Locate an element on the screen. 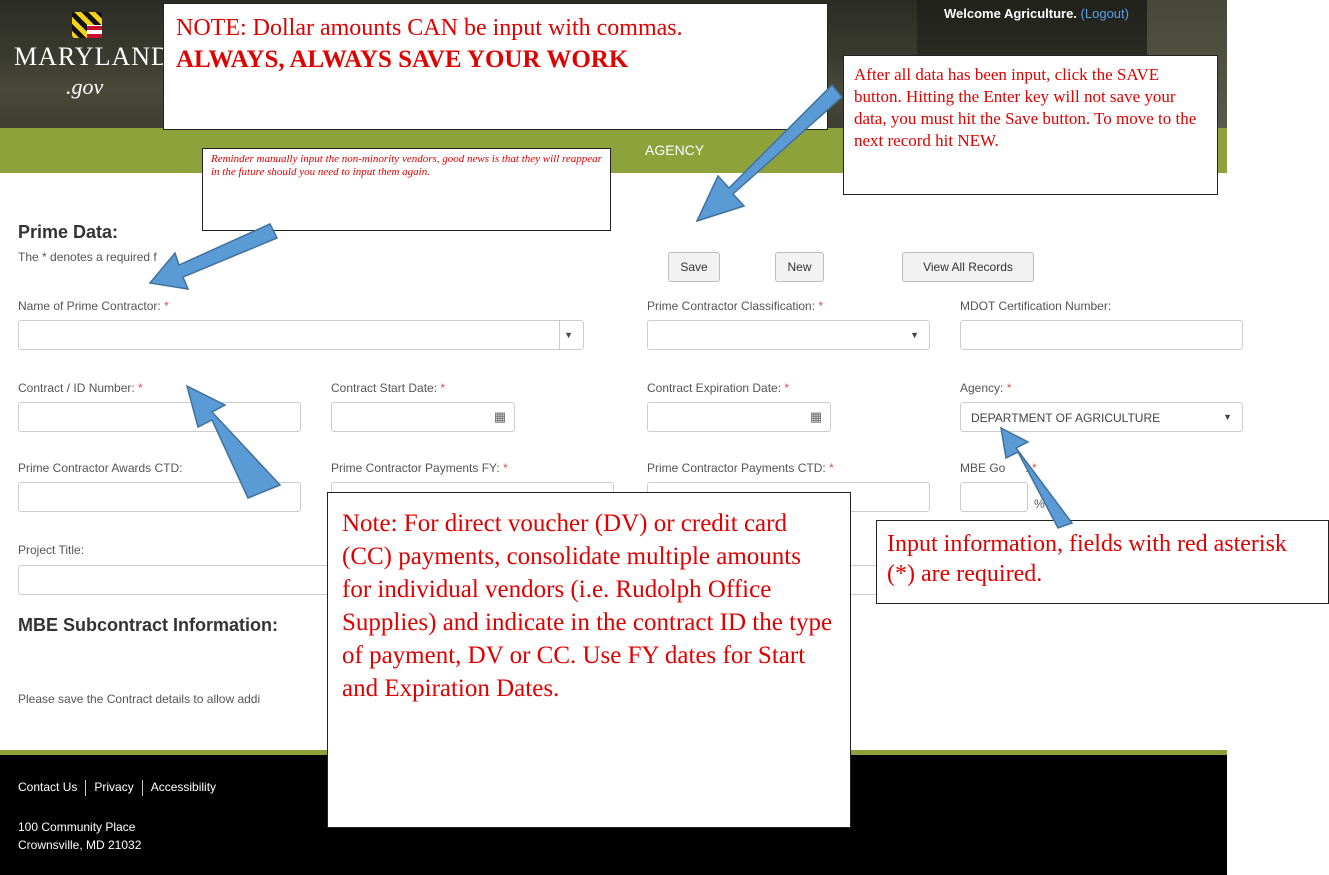 The image size is (1329, 875). footer-address-line1: 100 Community Place is located at coordinates (77, 827).